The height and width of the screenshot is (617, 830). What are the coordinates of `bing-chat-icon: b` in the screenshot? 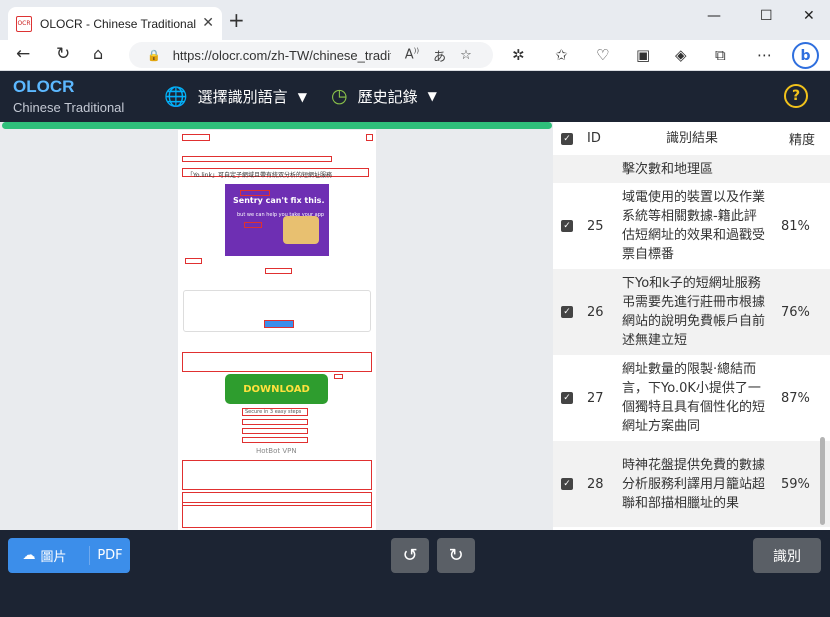 It's located at (805, 55).